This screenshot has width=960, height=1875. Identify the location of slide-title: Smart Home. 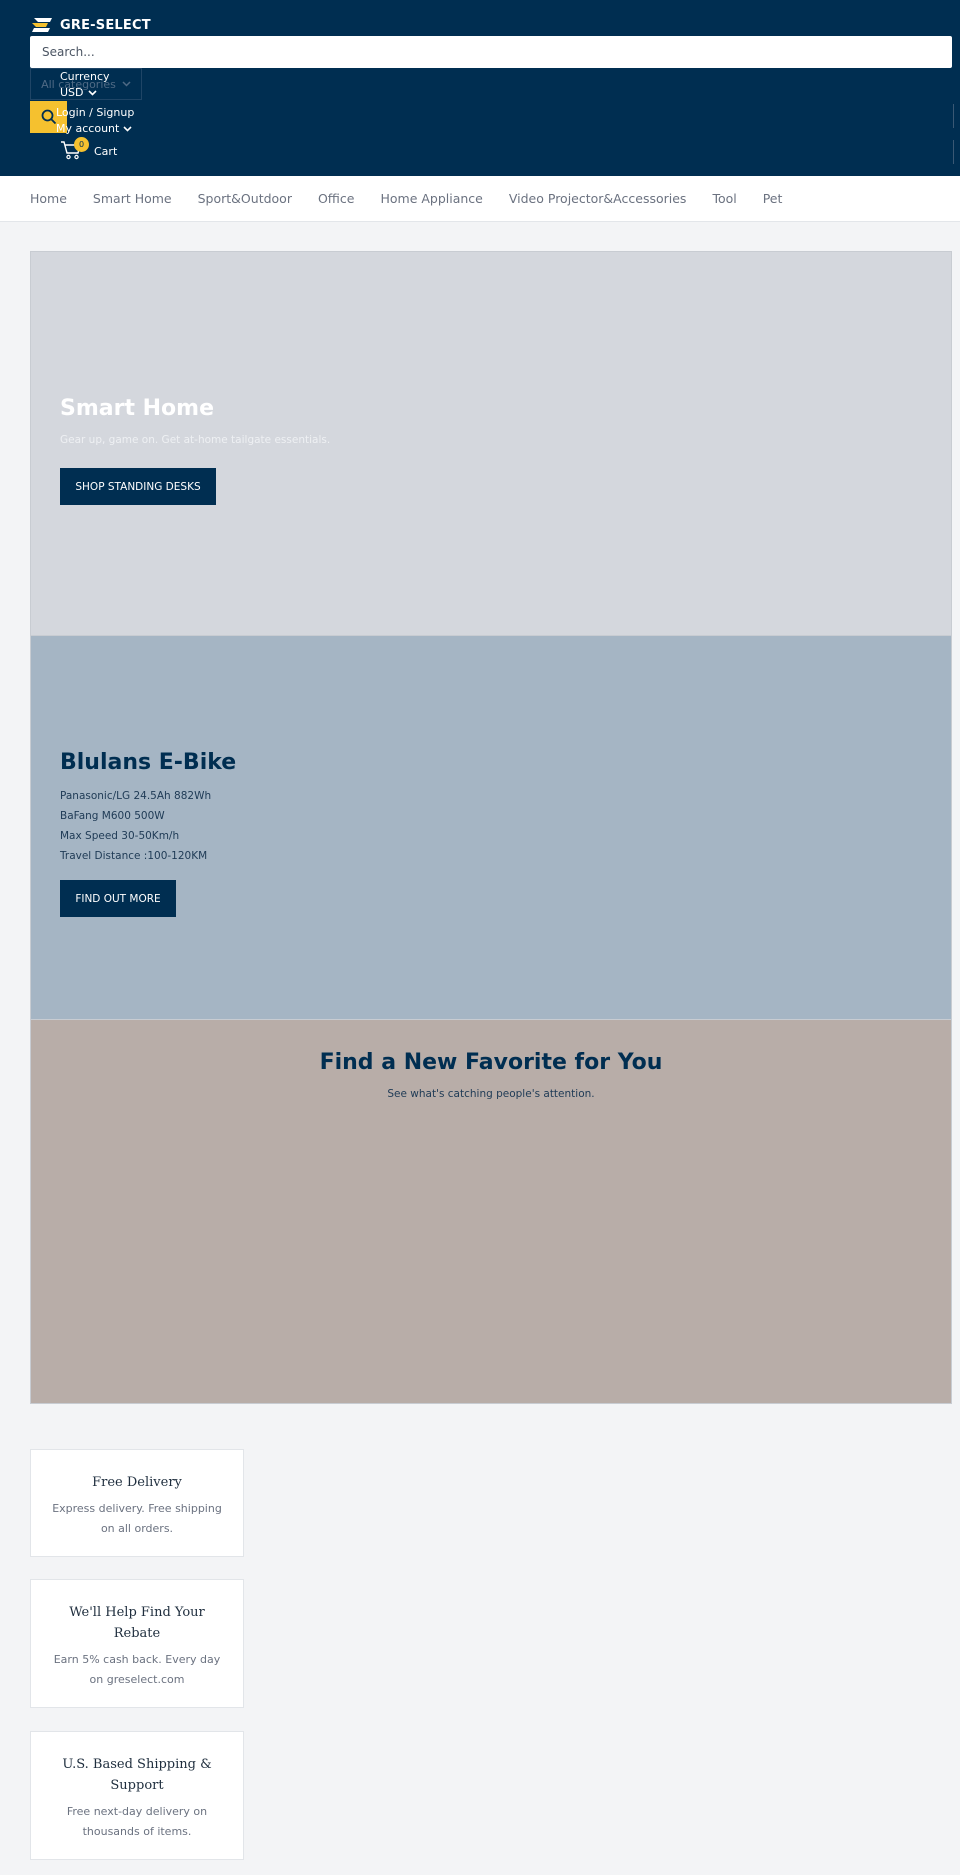
(137, 408).